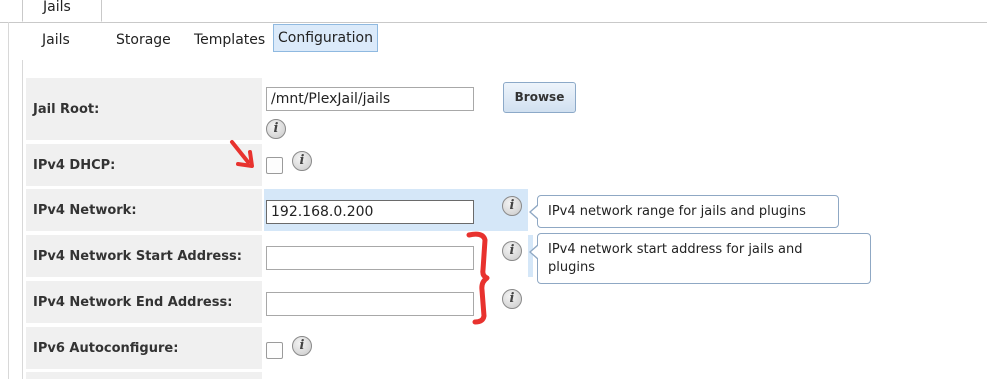 Image resolution: width=987 pixels, height=379 pixels. What do you see at coordinates (325, 38) in the screenshot?
I see `subtab-configuration: Configuration` at bounding box center [325, 38].